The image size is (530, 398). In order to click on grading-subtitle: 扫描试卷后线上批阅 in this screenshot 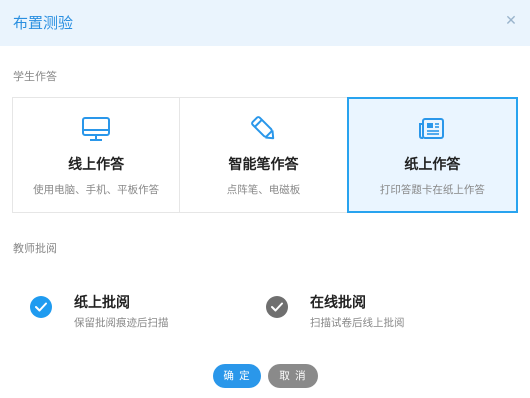, I will do `click(357, 323)`.